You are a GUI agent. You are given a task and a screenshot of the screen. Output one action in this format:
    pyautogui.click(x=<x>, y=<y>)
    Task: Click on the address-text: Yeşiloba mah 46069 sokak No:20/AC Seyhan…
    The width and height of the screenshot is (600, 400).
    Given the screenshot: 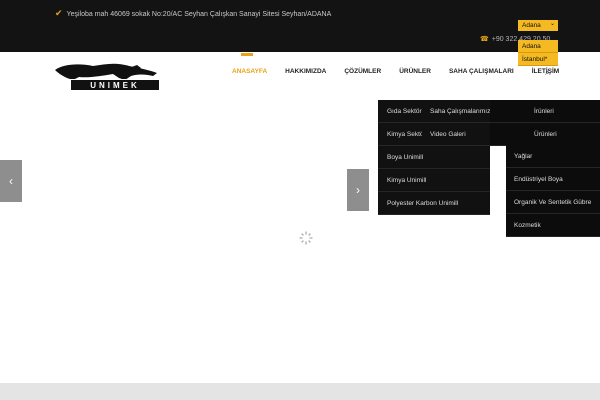 What is the action you would take?
    pyautogui.click(x=199, y=14)
    